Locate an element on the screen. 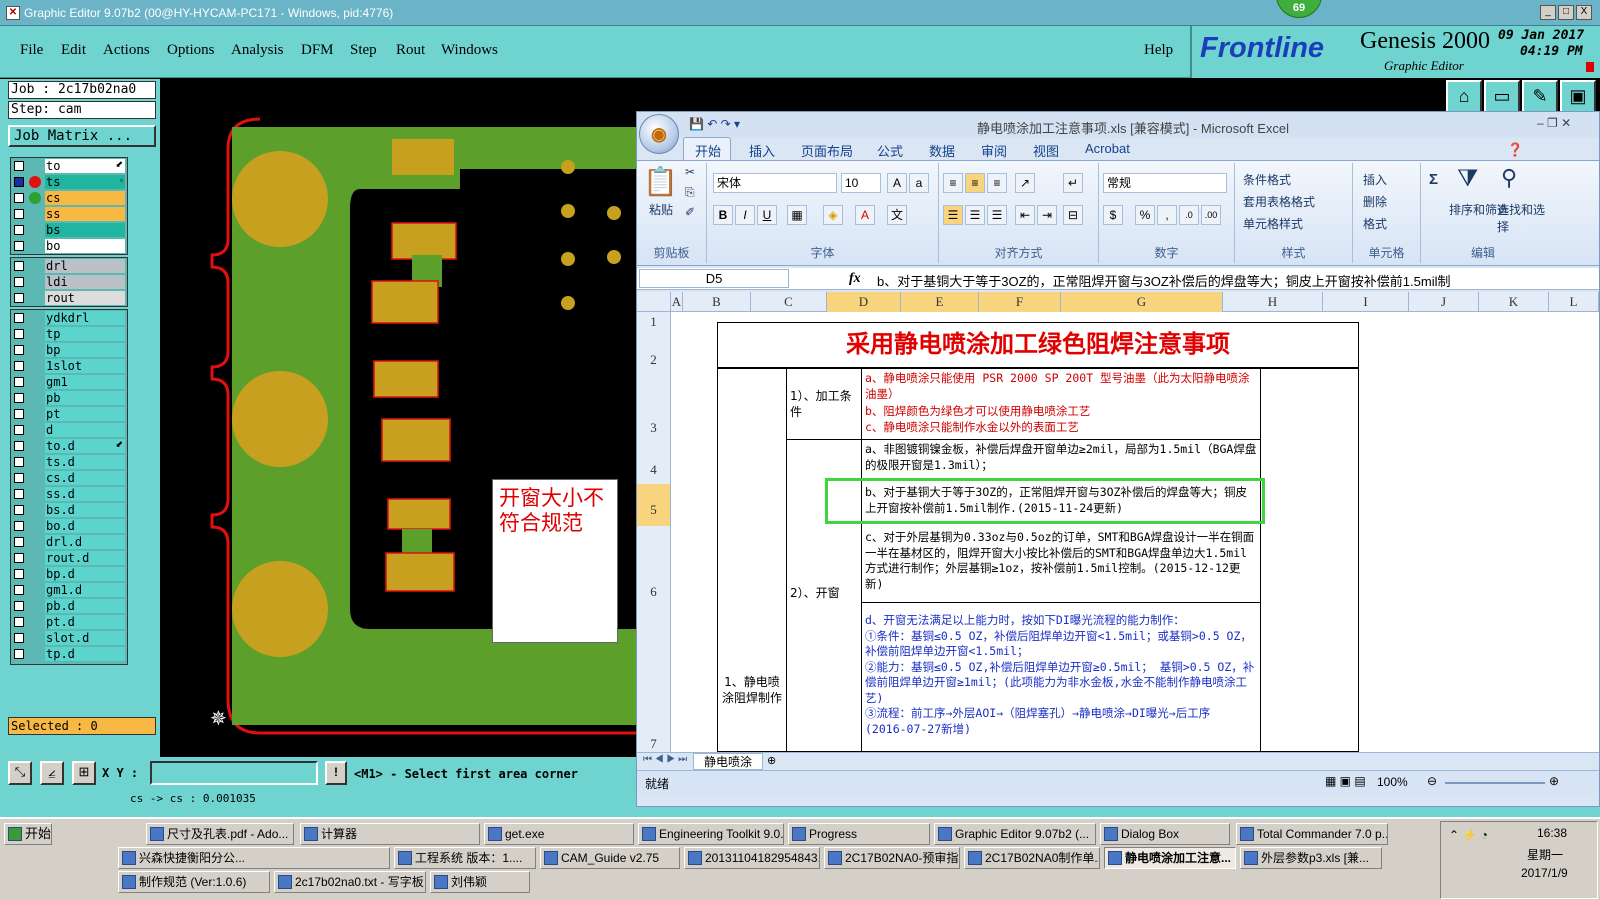  menu-file: File is located at coordinates (31, 50).